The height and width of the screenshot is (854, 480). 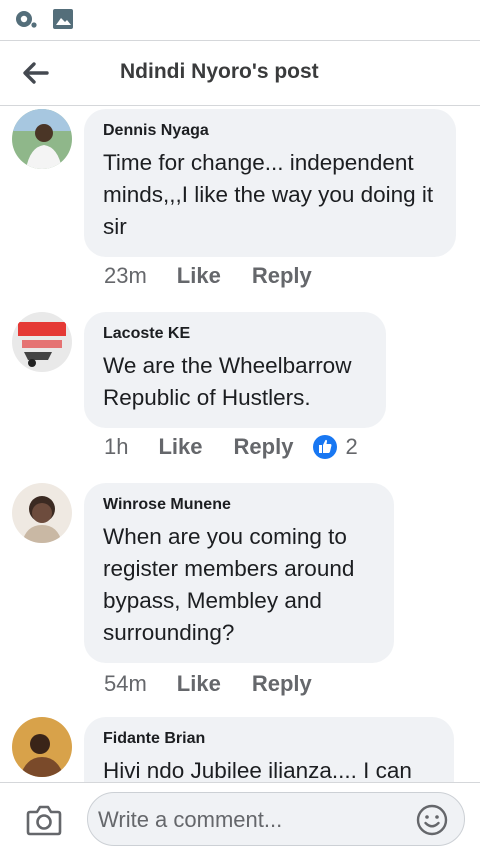 I want to click on comment-composer-bar, so click(x=240, y=818).